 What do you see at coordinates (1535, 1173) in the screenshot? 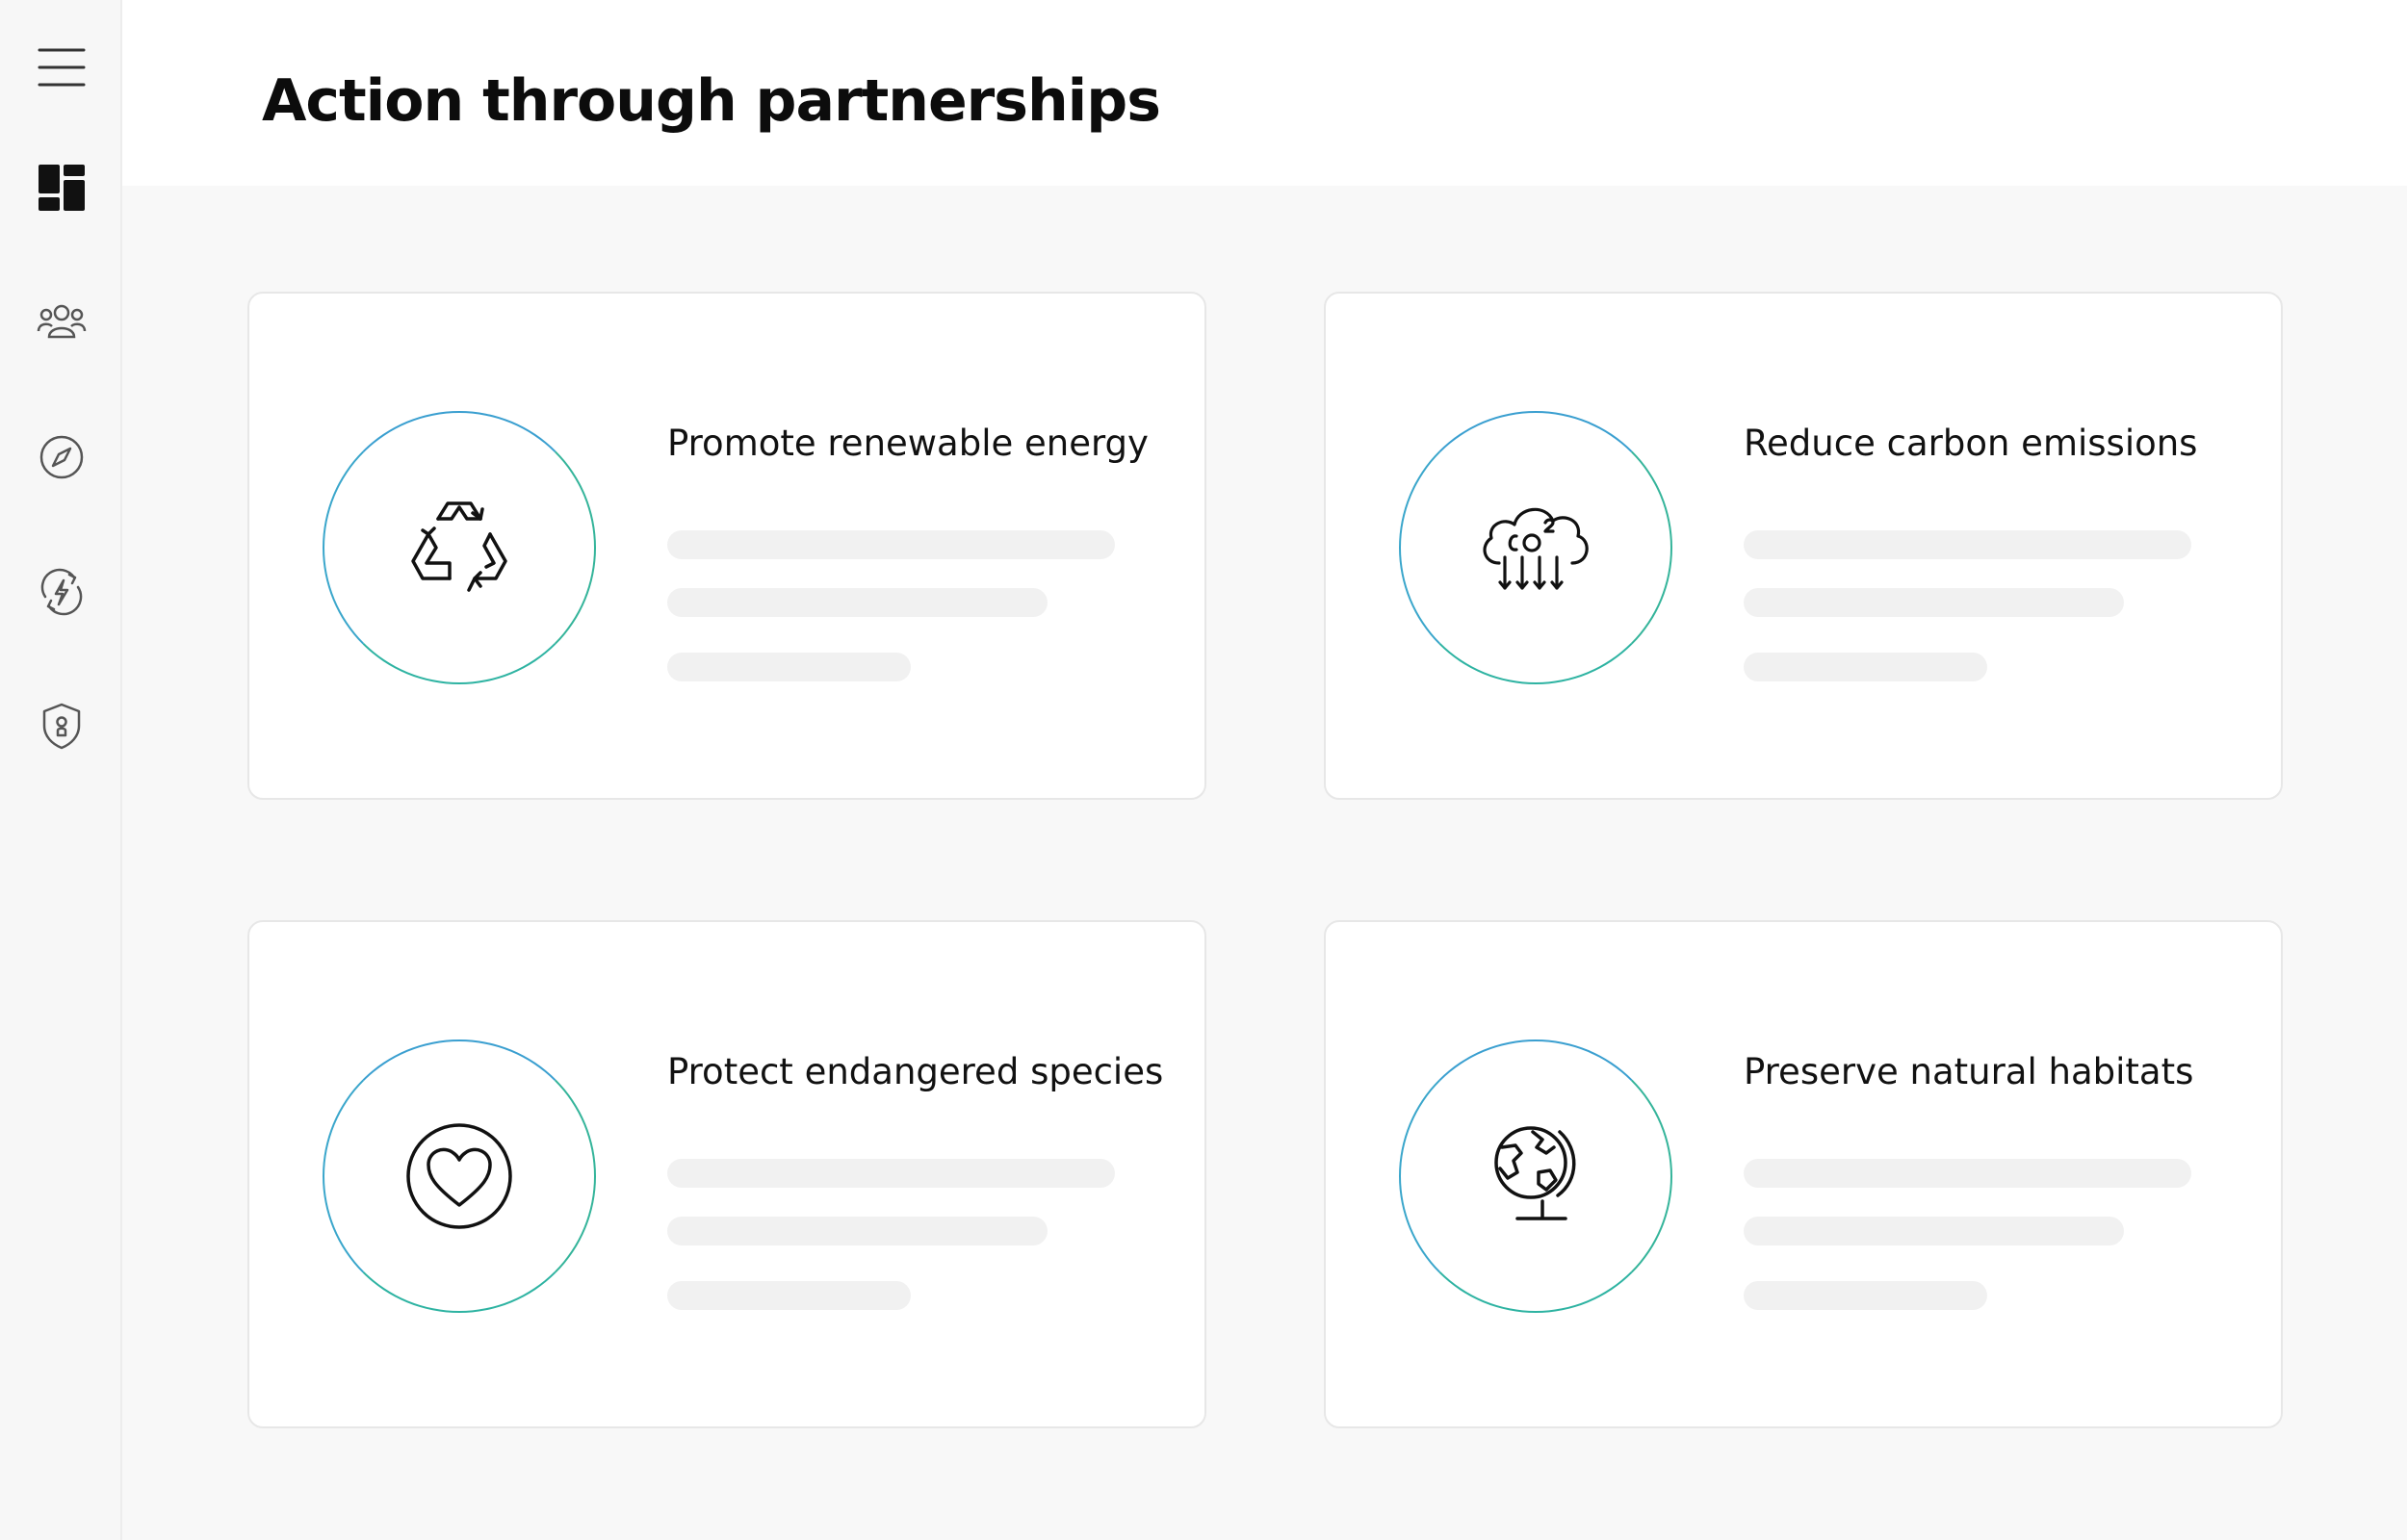
I see `globe-icon` at bounding box center [1535, 1173].